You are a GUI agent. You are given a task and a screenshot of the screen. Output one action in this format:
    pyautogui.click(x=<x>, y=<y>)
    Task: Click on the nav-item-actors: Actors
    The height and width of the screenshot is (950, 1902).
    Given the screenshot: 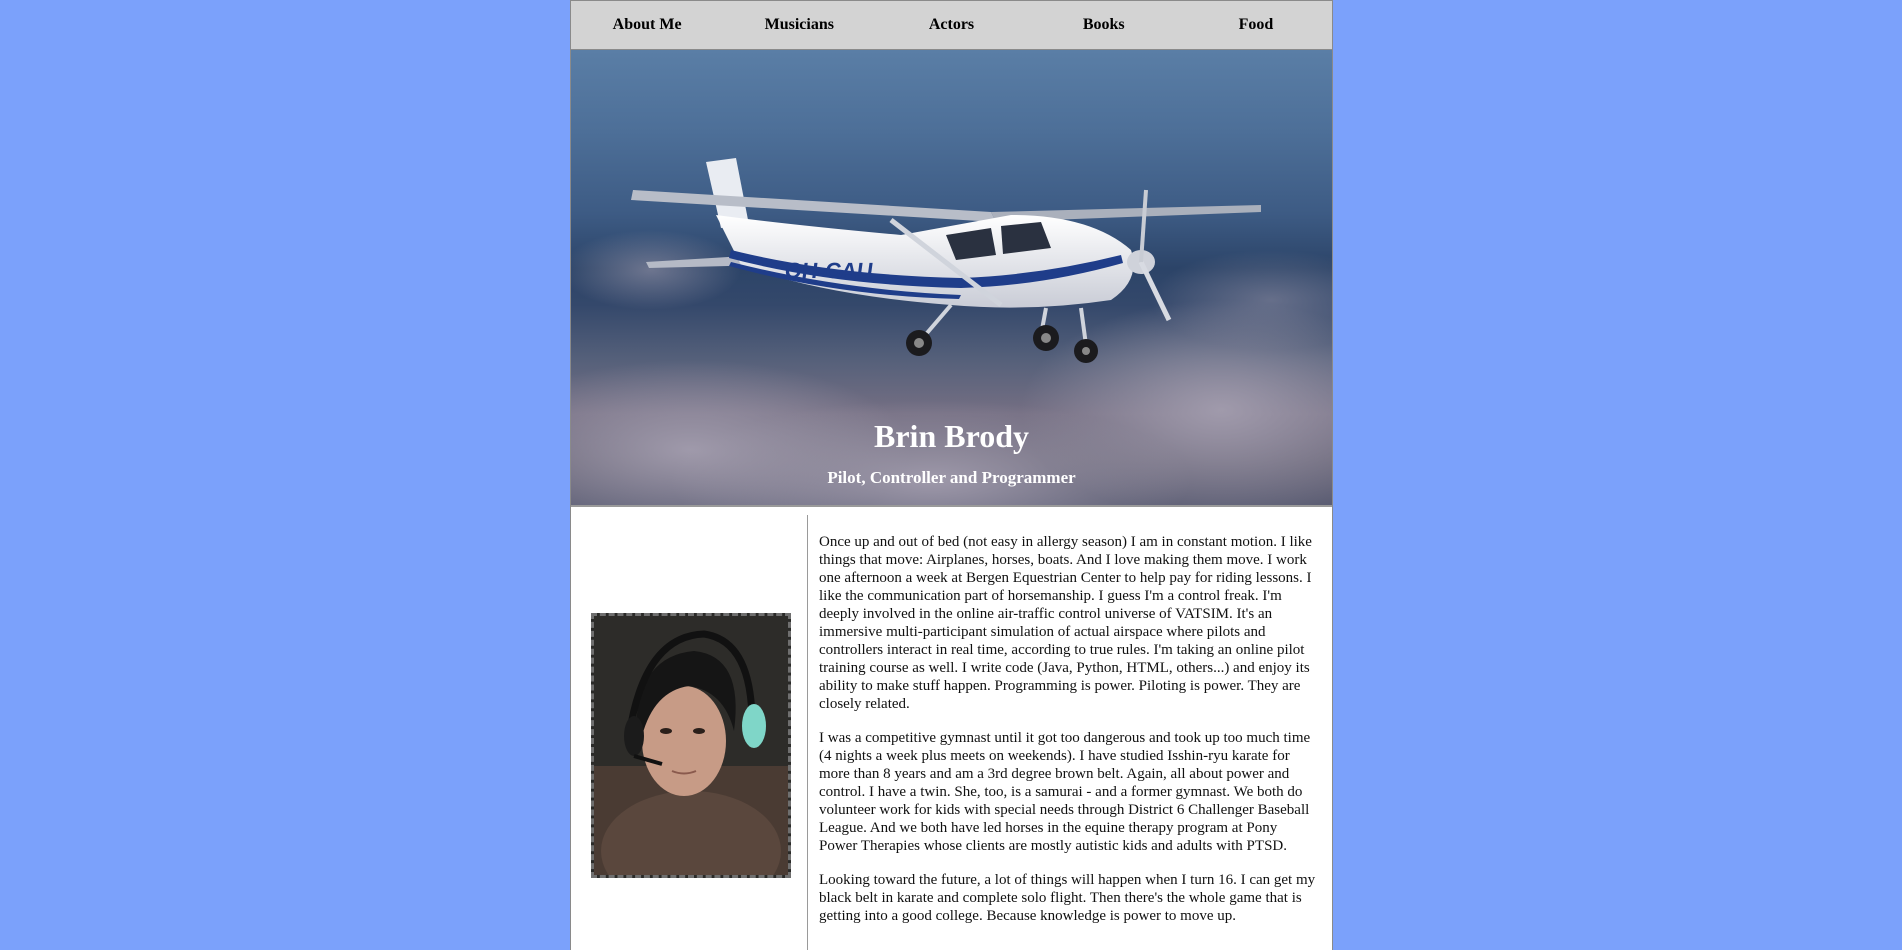 What is the action you would take?
    pyautogui.click(x=951, y=25)
    